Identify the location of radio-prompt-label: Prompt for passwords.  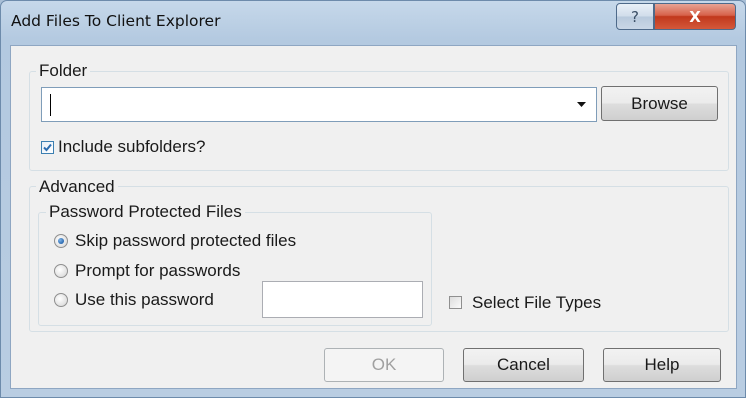
(157, 271).